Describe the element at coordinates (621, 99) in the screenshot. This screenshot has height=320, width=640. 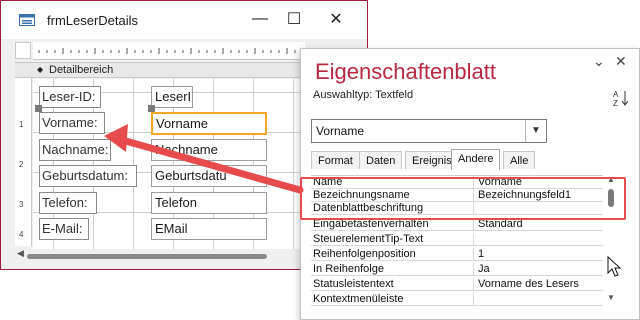
I see `sort-az-icon: AZ` at that location.